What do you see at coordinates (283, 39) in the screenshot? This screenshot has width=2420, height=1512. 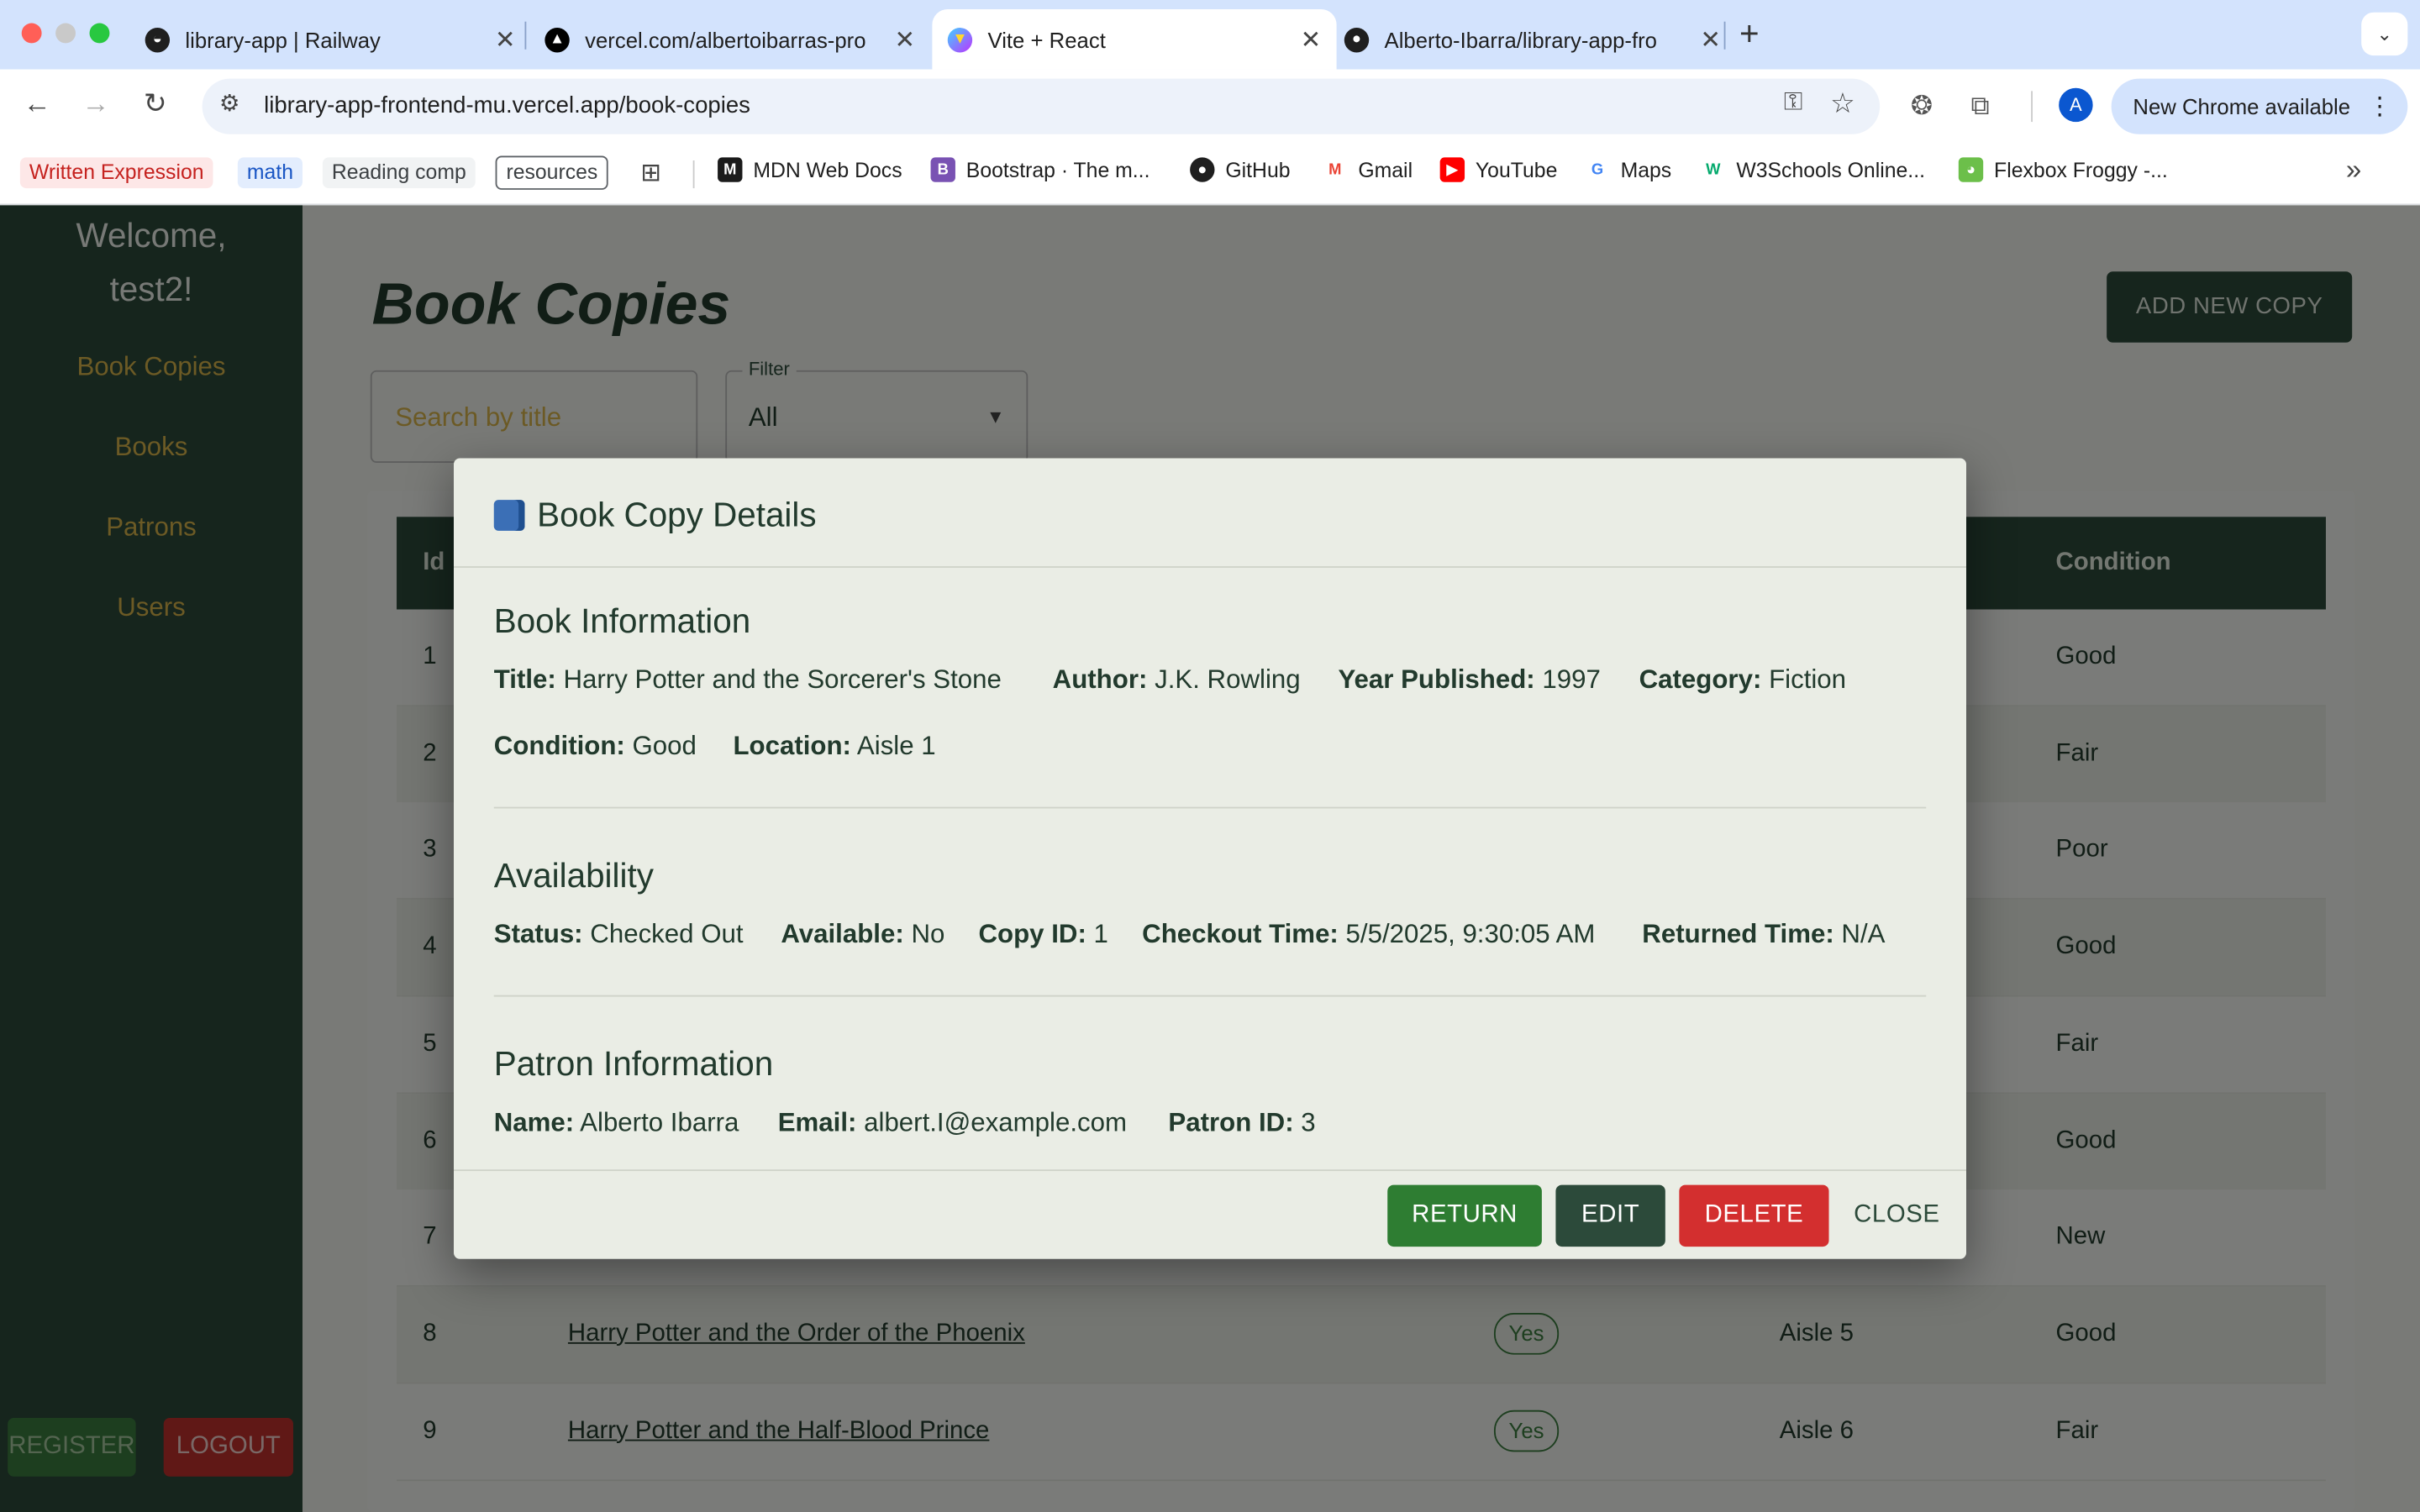 I see `tab-title: library-app | Railway` at bounding box center [283, 39].